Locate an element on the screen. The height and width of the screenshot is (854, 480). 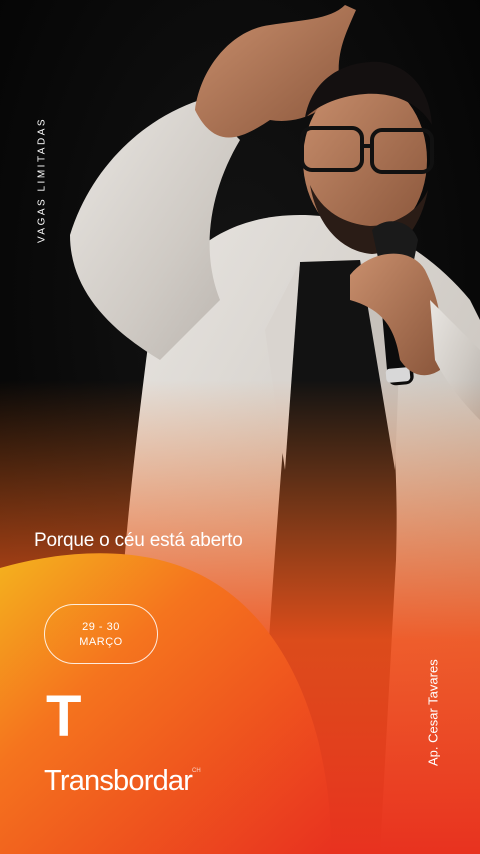
brand-logo-letter: T is located at coordinates (64, 716).